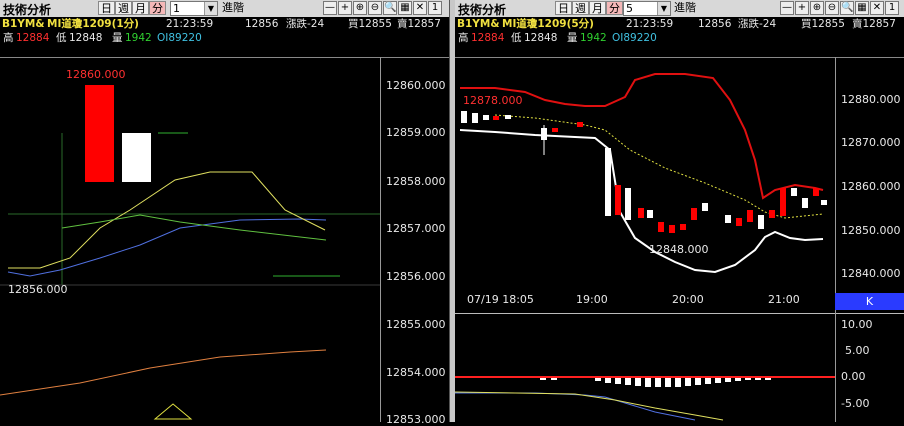 The image size is (904, 426). I want to click on y-tick: 12880.000, so click(871, 99).